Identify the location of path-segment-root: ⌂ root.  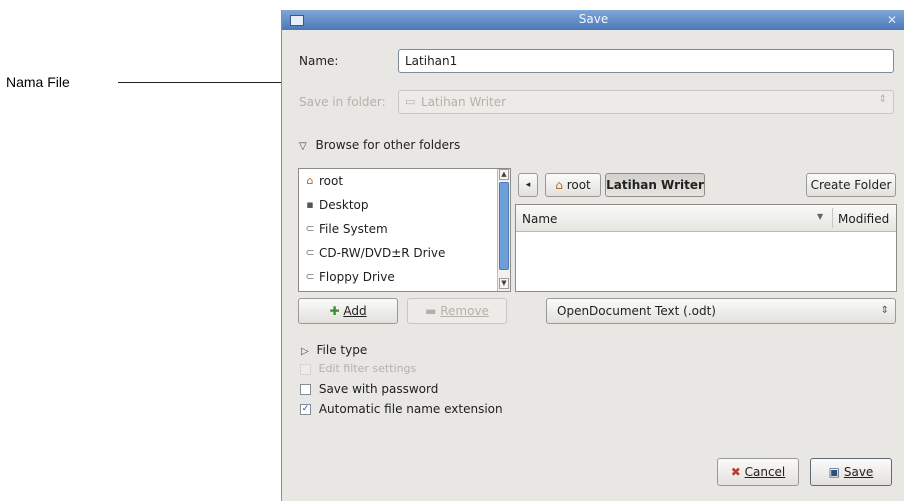
(573, 185).